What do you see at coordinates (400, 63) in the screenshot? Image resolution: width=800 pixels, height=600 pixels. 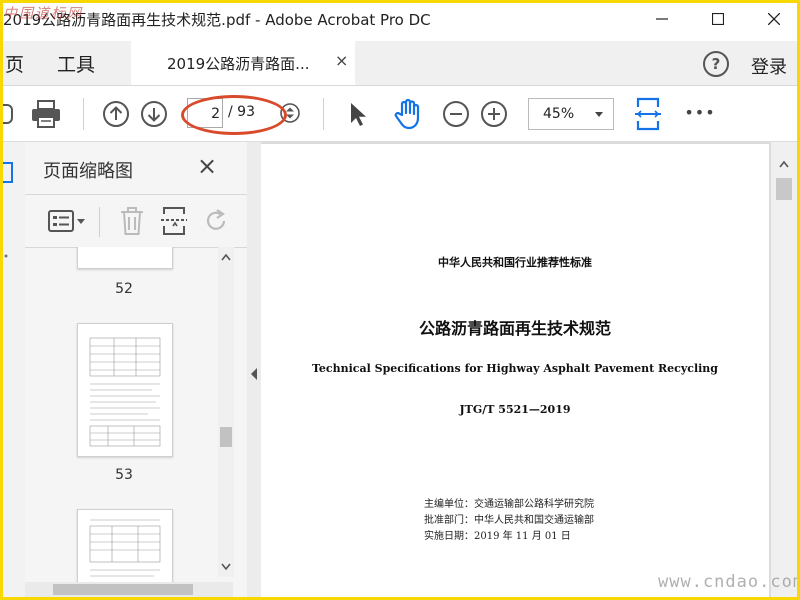 I see `menu-tab-bar: 页 工具 2019公路沥青路面... × ? 登录` at bounding box center [400, 63].